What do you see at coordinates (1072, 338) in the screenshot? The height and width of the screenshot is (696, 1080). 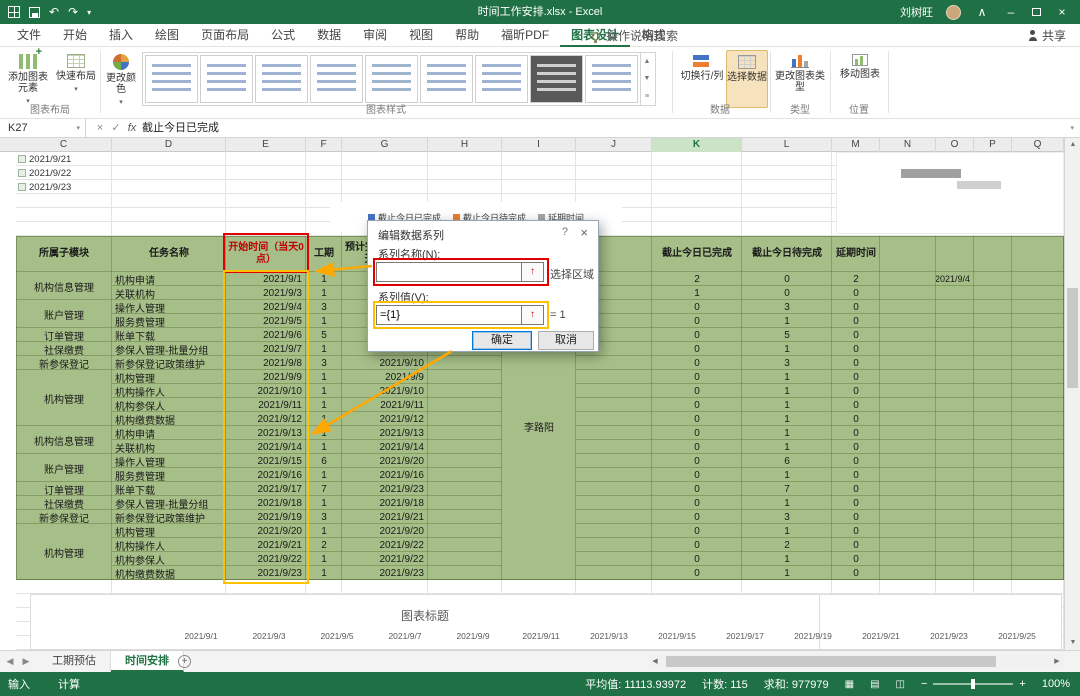 I see `vertical-scroll-thumb` at bounding box center [1072, 338].